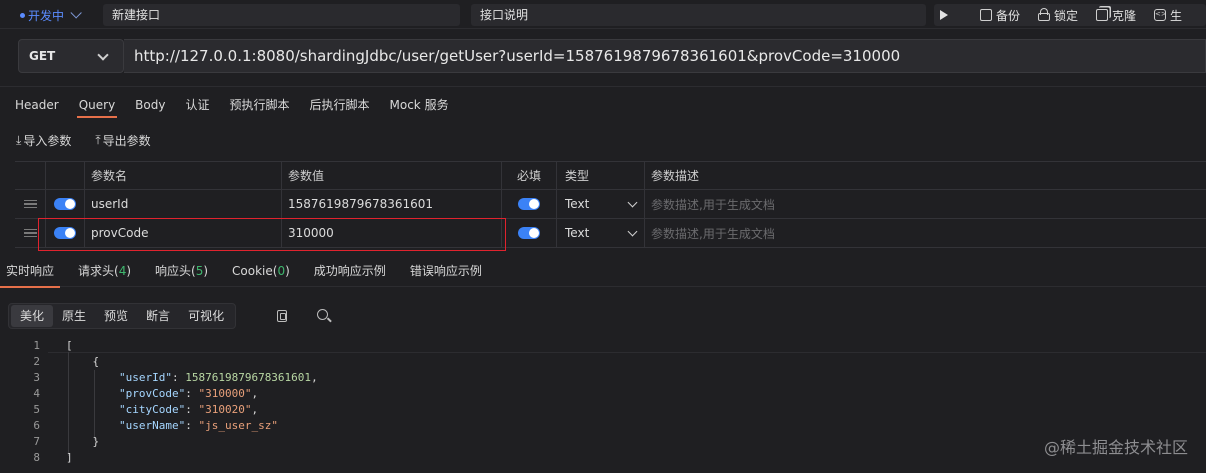 The width and height of the screenshot is (1206, 473). I want to click on export-params-button: ⤒ 导出参数, so click(122, 140).